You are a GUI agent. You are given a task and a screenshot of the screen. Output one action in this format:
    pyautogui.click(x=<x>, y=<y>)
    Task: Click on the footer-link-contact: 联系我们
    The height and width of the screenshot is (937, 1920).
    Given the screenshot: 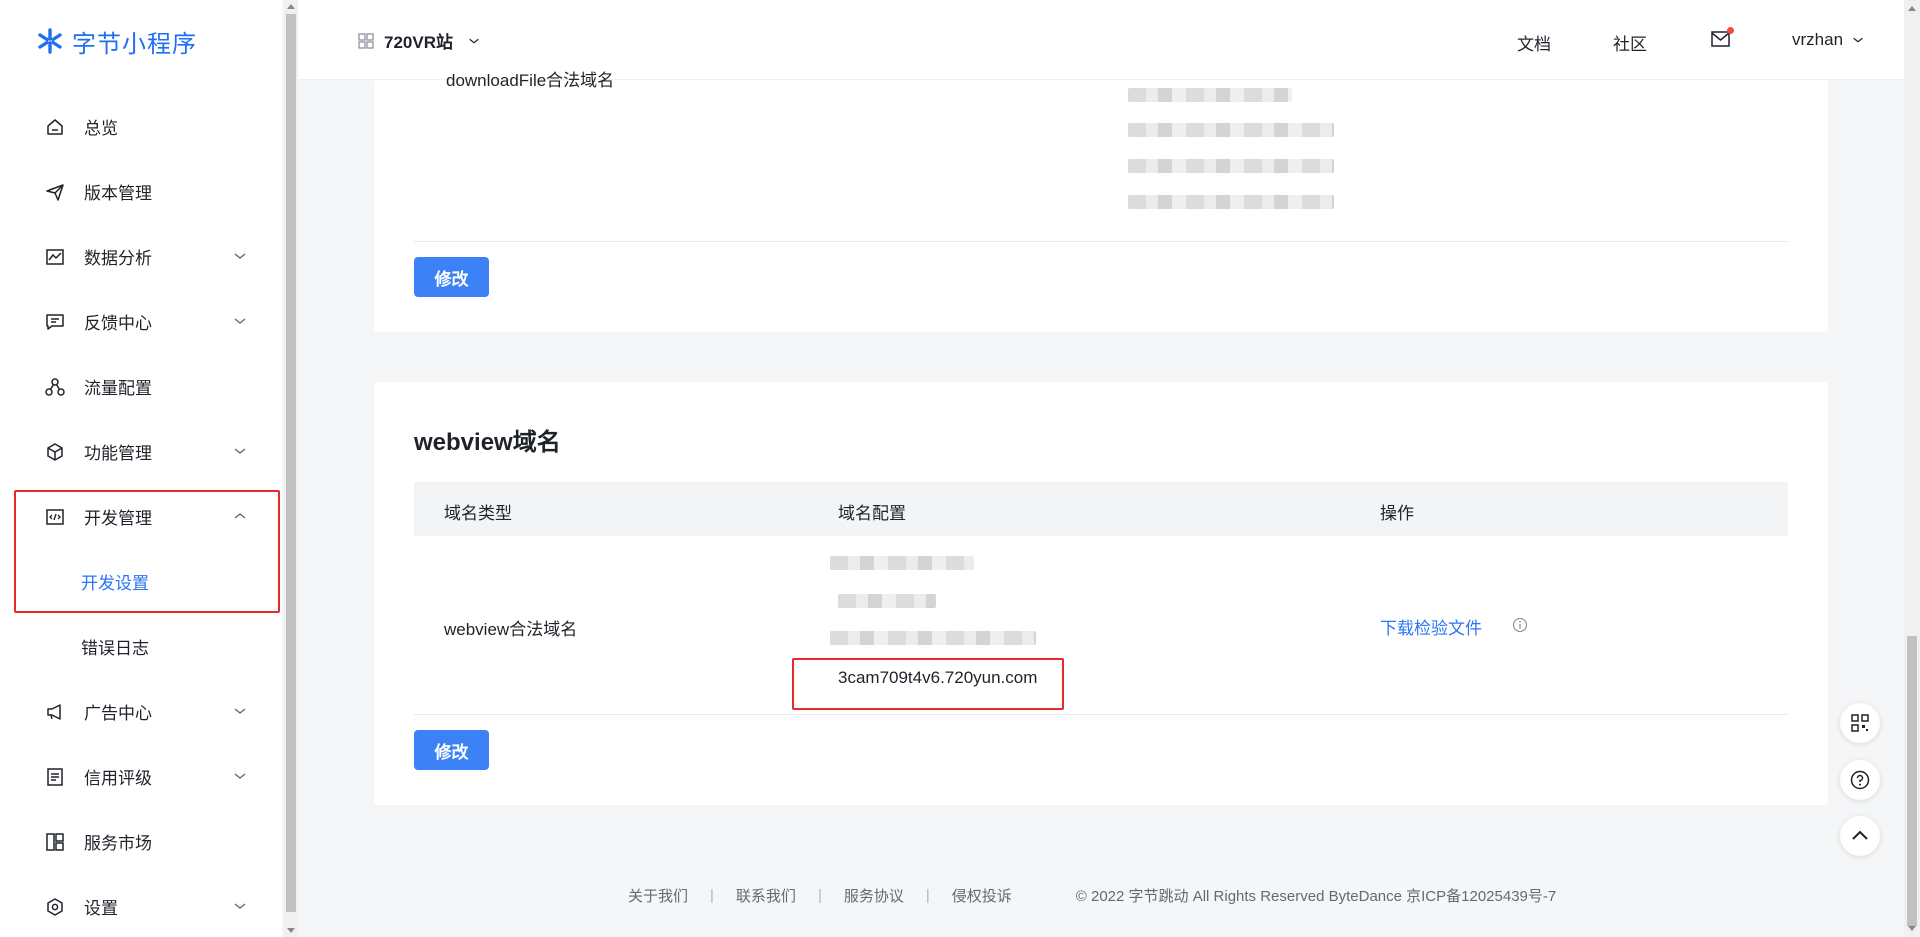 What is the action you would take?
    pyautogui.click(x=766, y=895)
    